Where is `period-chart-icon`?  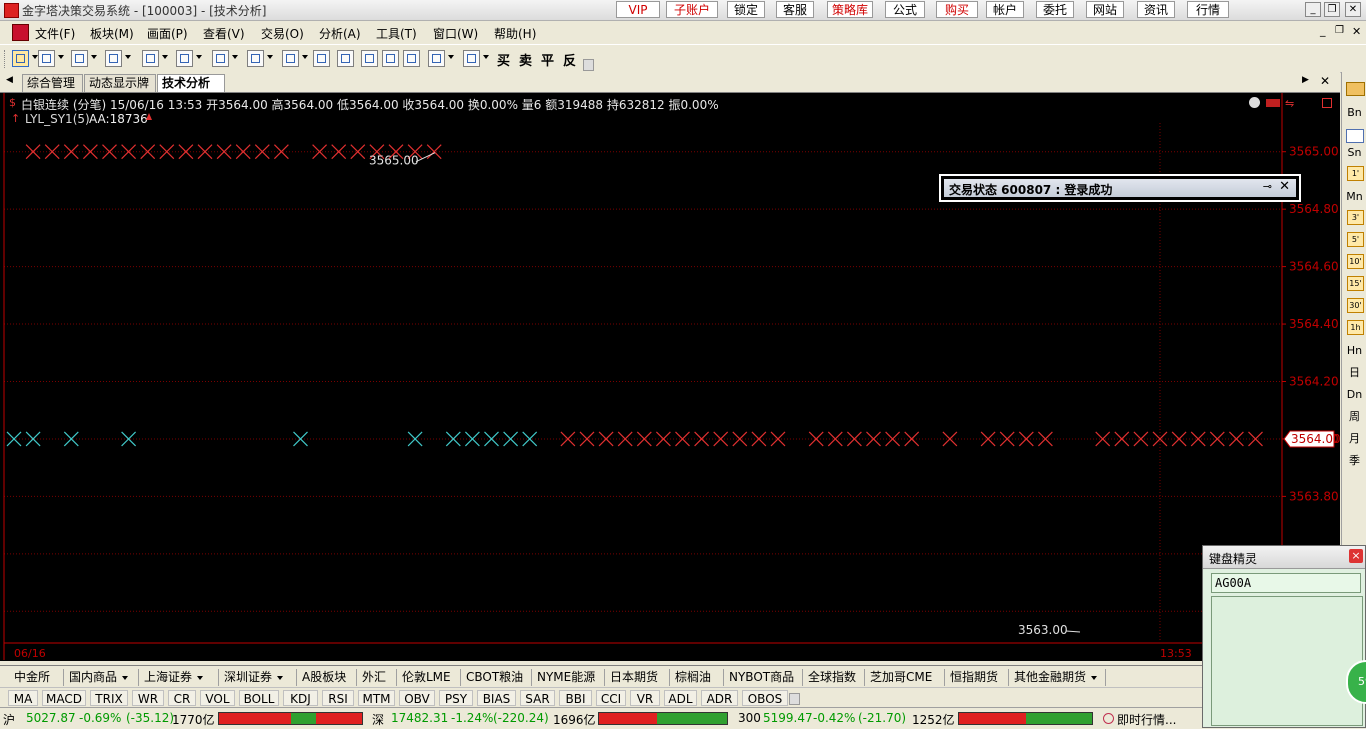
period-chart-icon is located at coordinates (1355, 136).